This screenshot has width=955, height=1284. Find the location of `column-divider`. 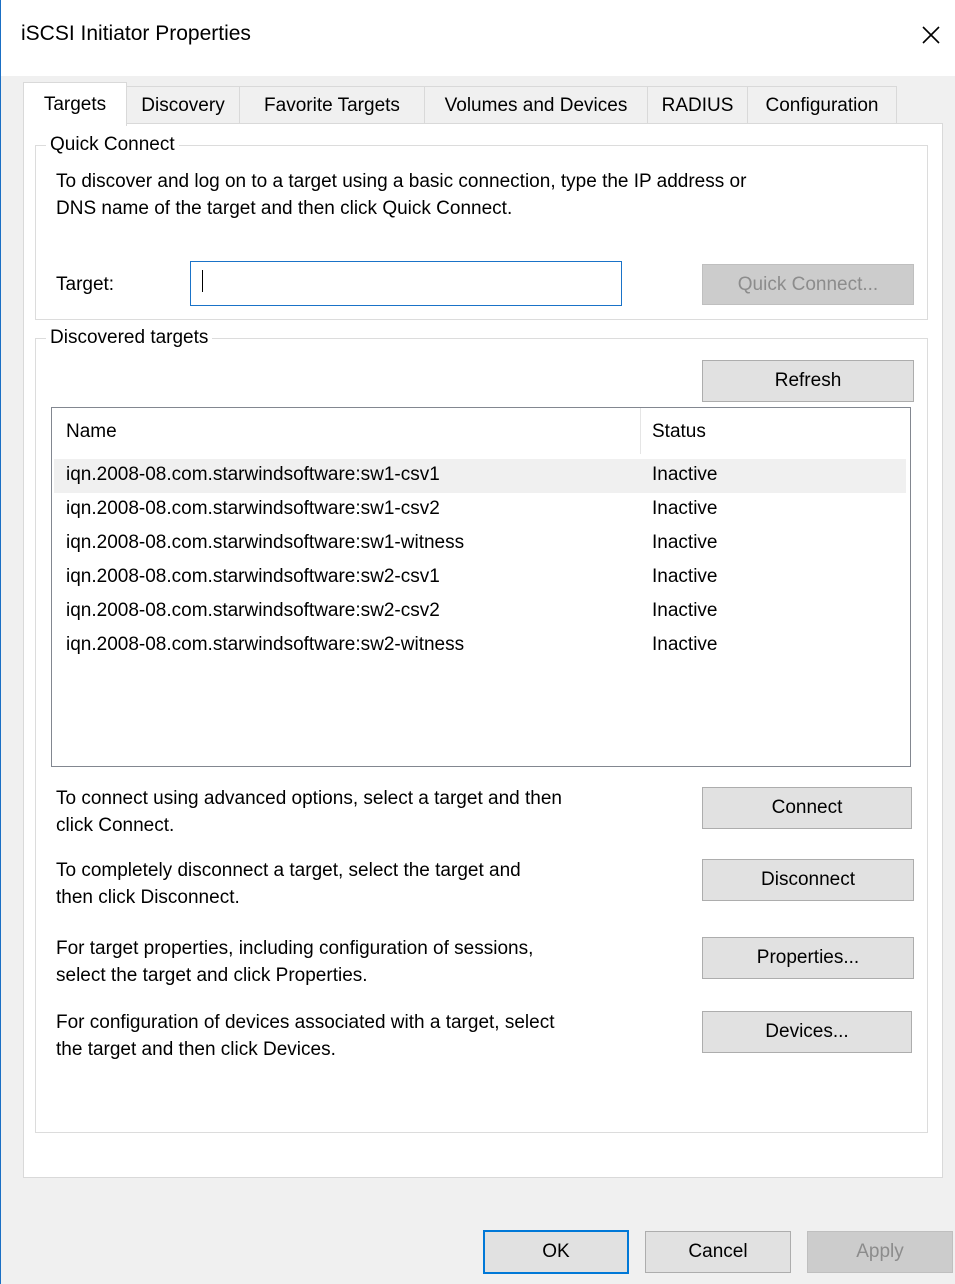

column-divider is located at coordinates (640, 431).